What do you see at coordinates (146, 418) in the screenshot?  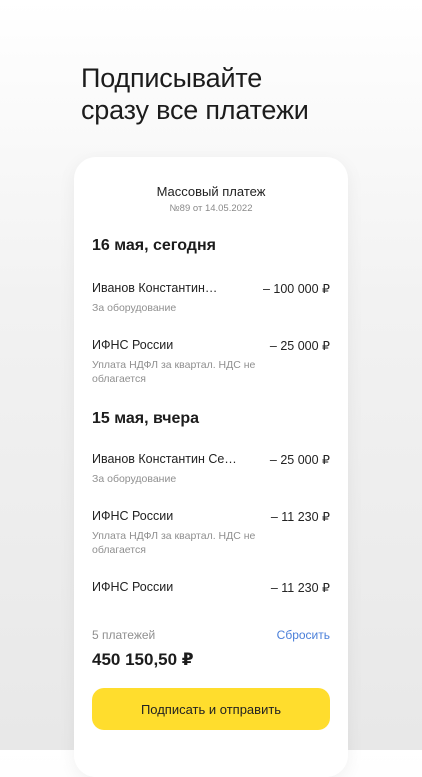 I see `day-heading-yesterday: 15 мая, вчера` at bounding box center [146, 418].